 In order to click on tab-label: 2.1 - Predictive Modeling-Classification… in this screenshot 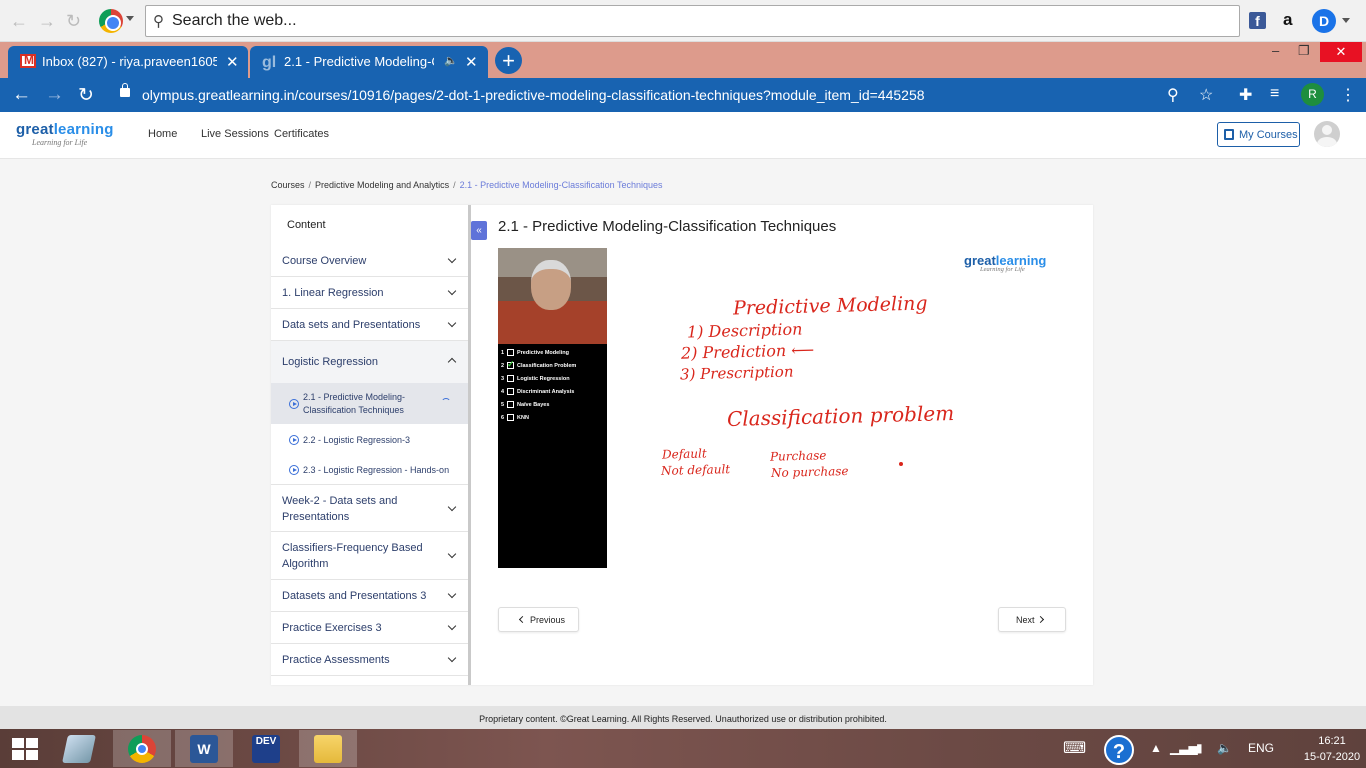, I will do `click(359, 61)`.